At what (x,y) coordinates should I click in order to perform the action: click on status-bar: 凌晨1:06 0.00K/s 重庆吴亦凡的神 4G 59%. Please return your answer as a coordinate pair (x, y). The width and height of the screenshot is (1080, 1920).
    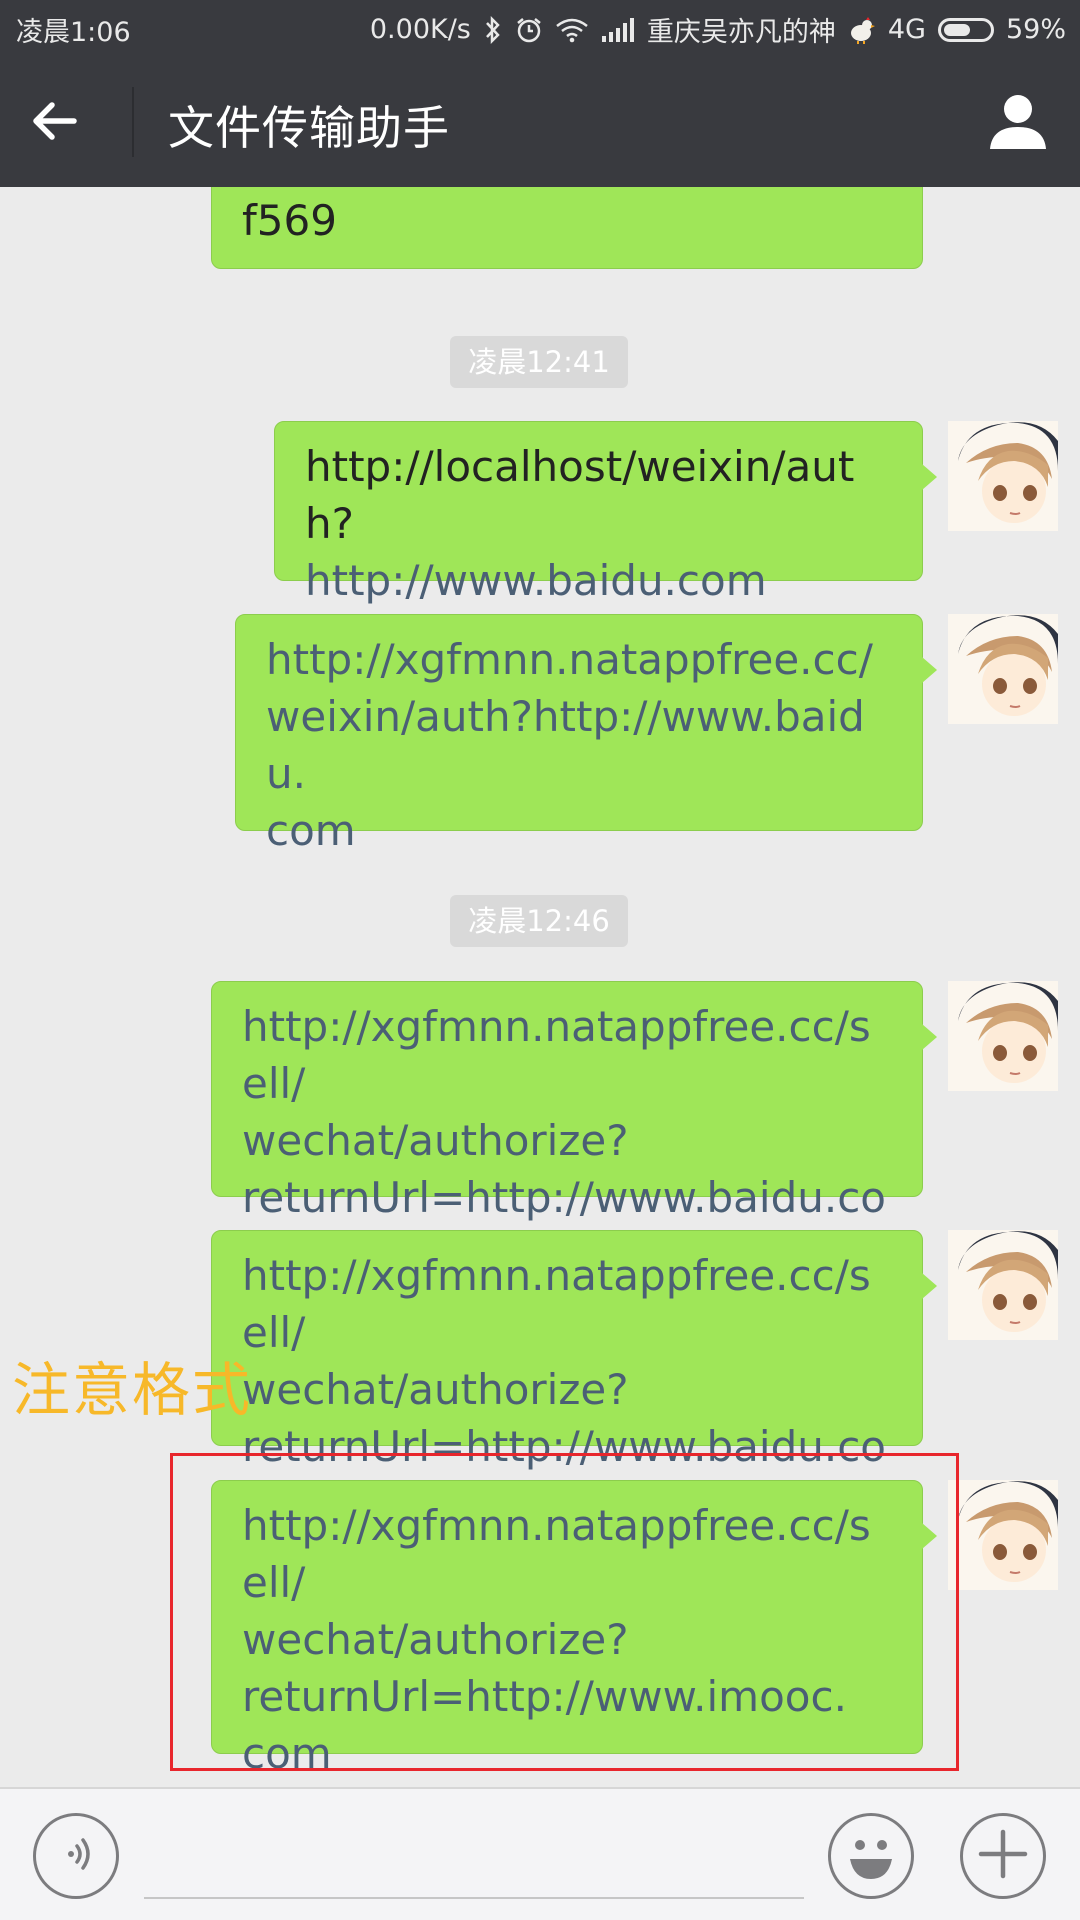
    Looking at the image, I should click on (540, 27).